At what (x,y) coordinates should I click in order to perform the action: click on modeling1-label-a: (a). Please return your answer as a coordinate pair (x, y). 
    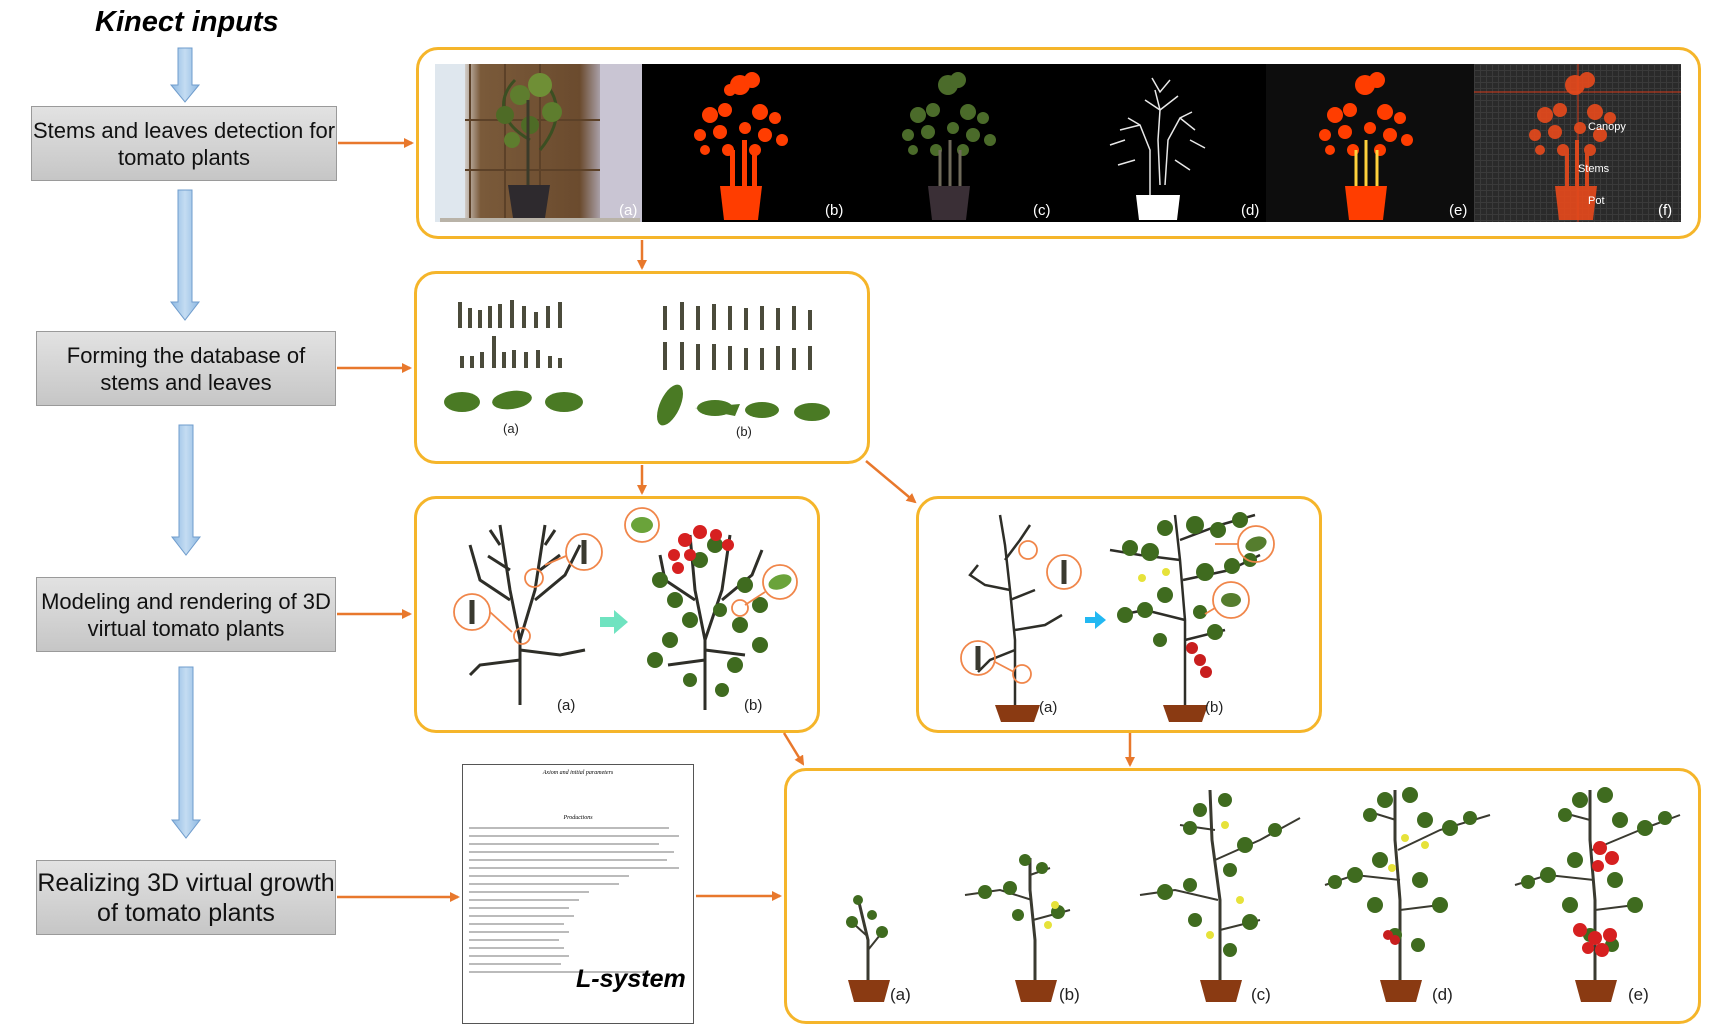
    Looking at the image, I should click on (566, 705).